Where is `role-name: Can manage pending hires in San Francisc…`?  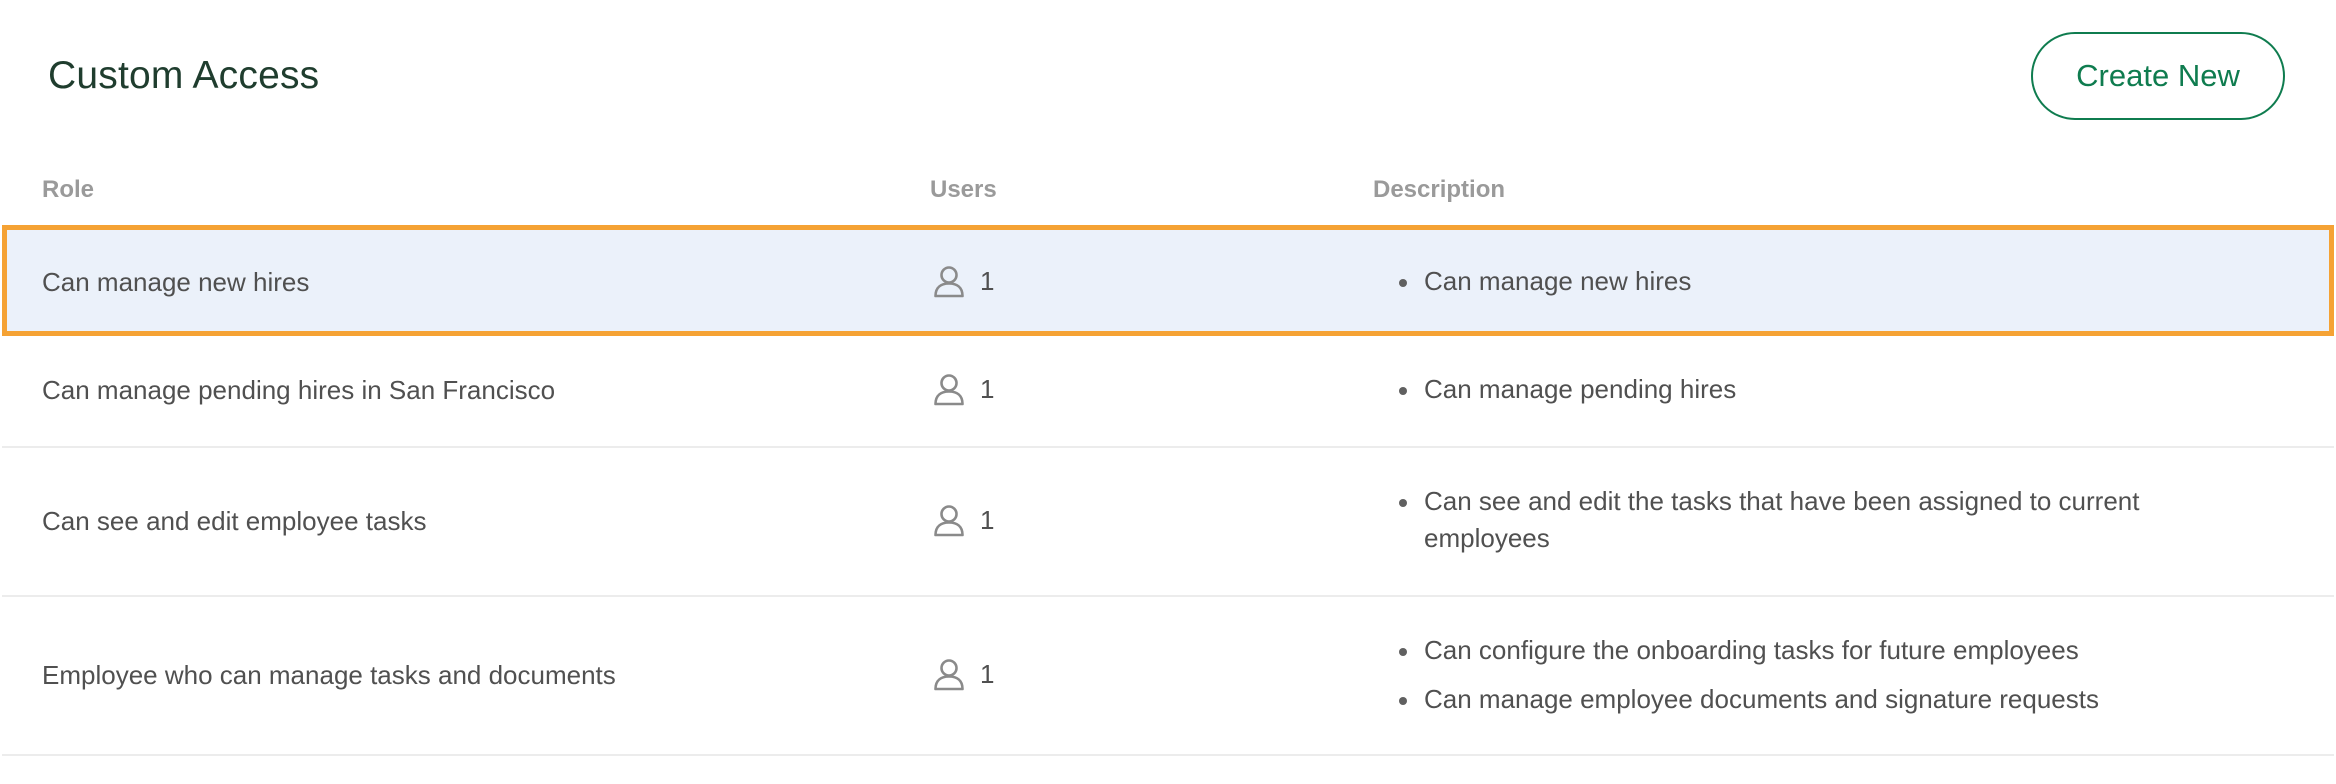 role-name: Can manage pending hires in San Francisc… is located at coordinates (298, 390).